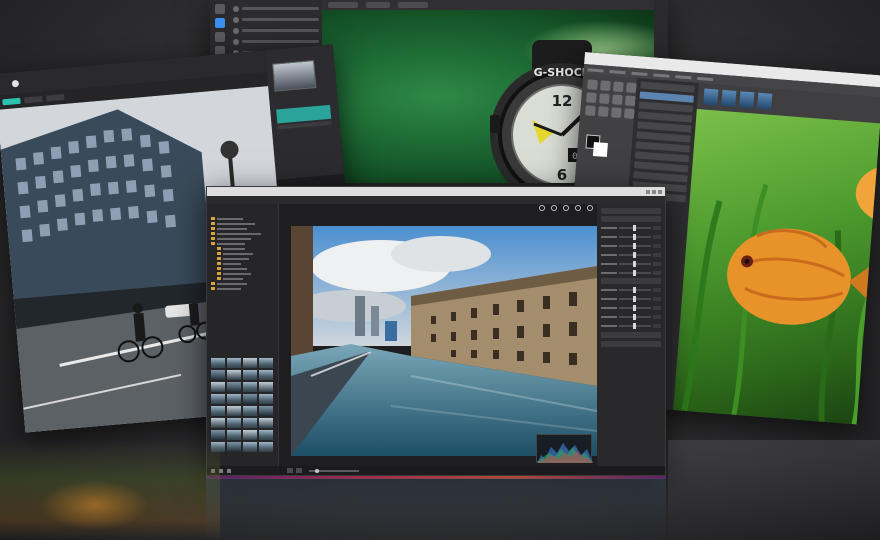 Image resolution: width=880 pixels, height=540 pixels. I want to click on tool-share, so click(578, 208).